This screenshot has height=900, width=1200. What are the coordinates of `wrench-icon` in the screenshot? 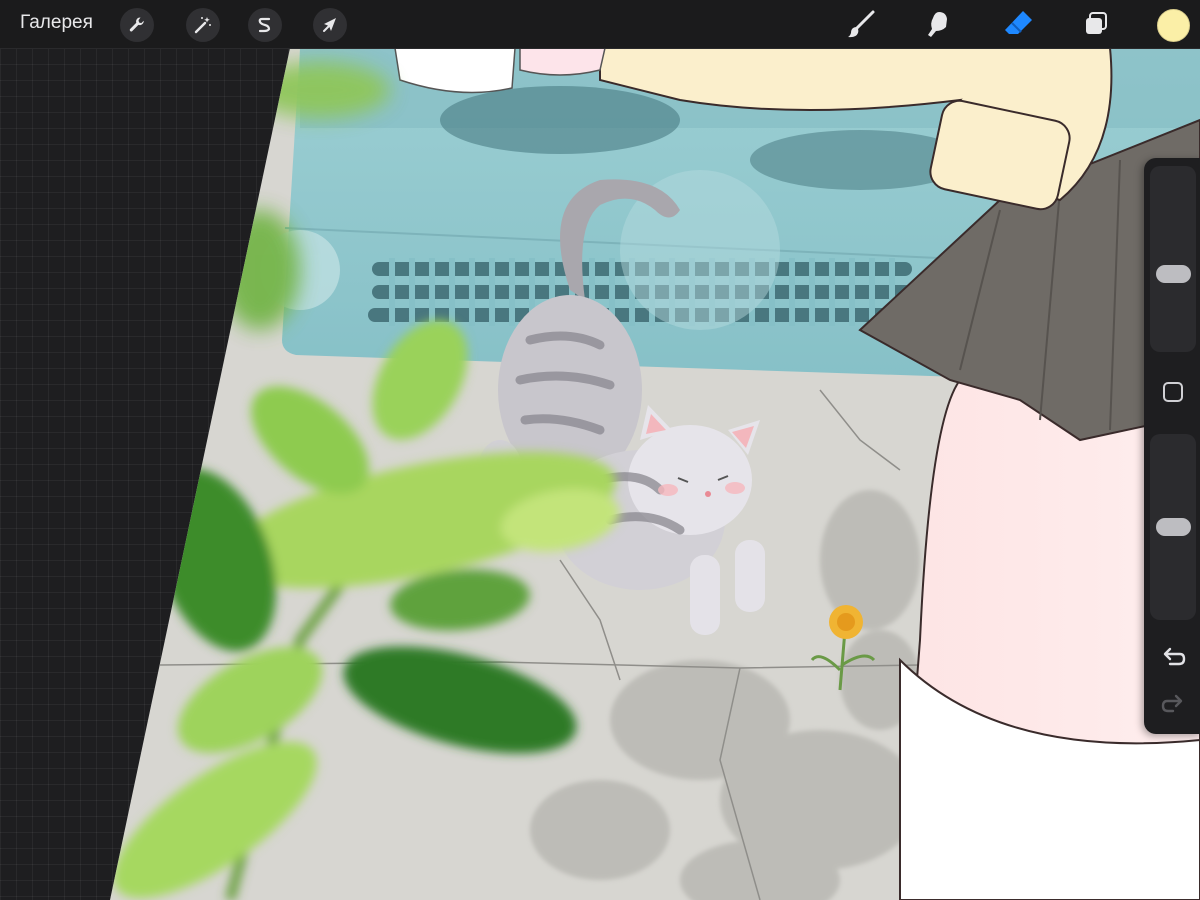 It's located at (136, 24).